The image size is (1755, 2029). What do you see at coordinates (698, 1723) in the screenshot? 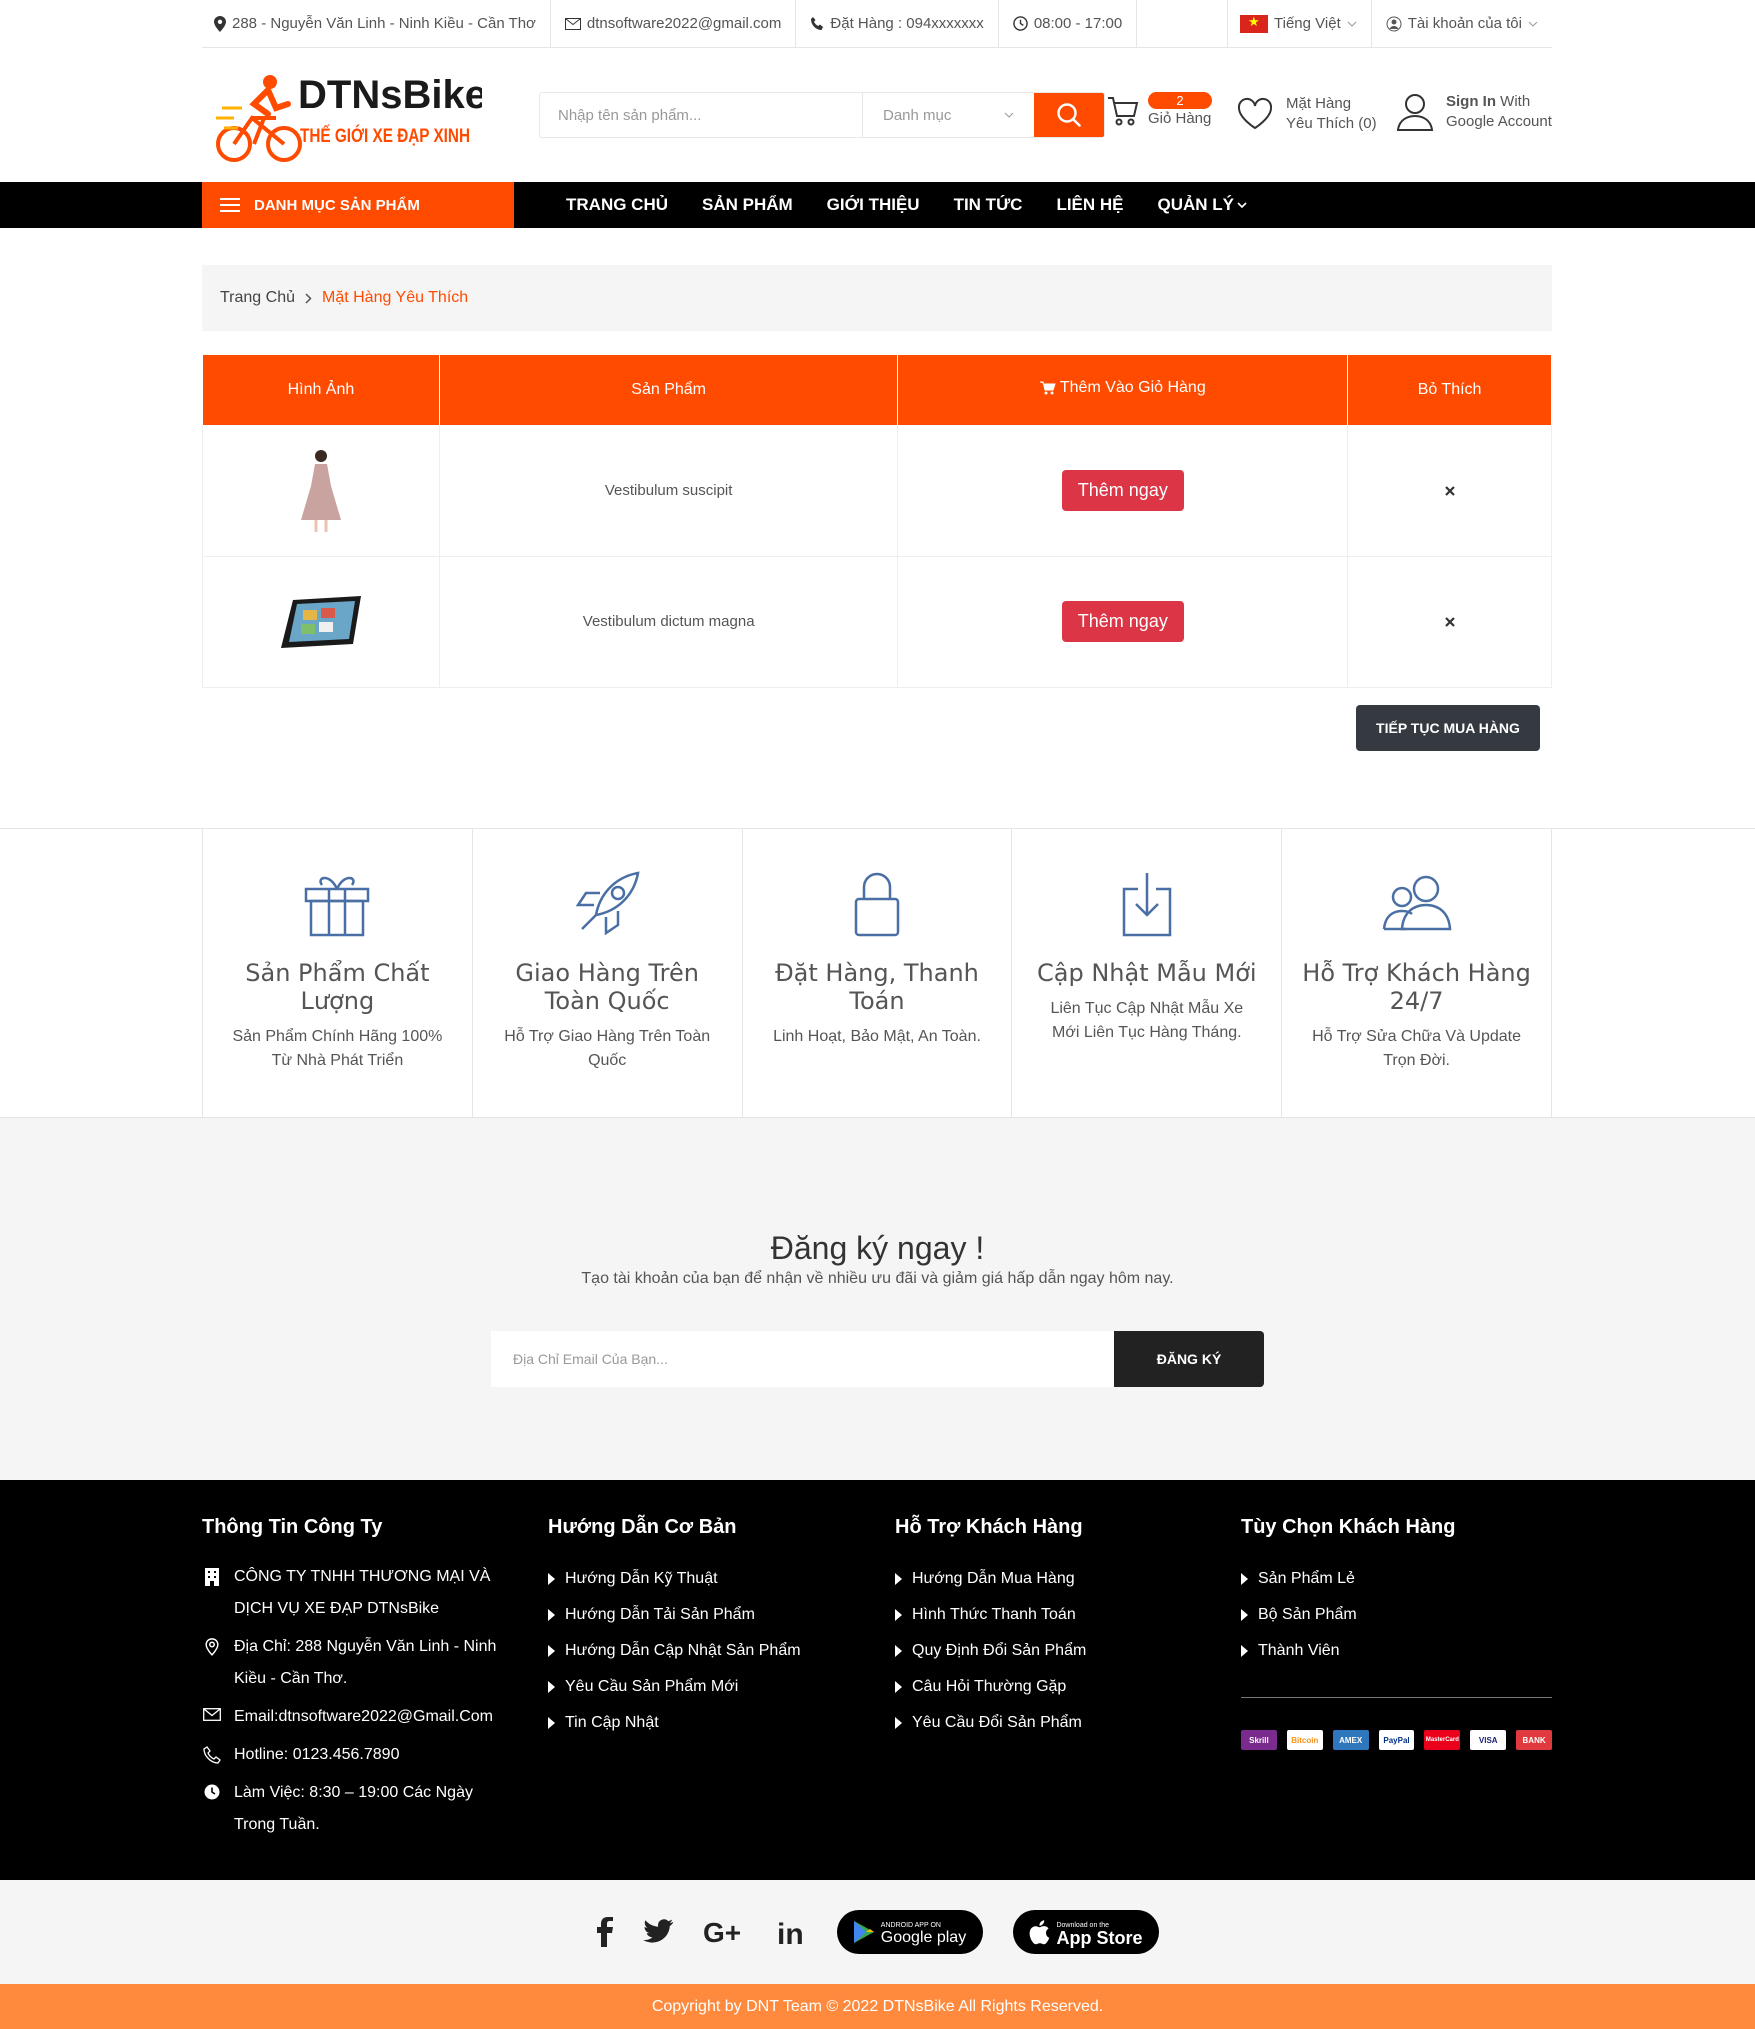
I see `footer-link: Tin Cập Nhật` at bounding box center [698, 1723].